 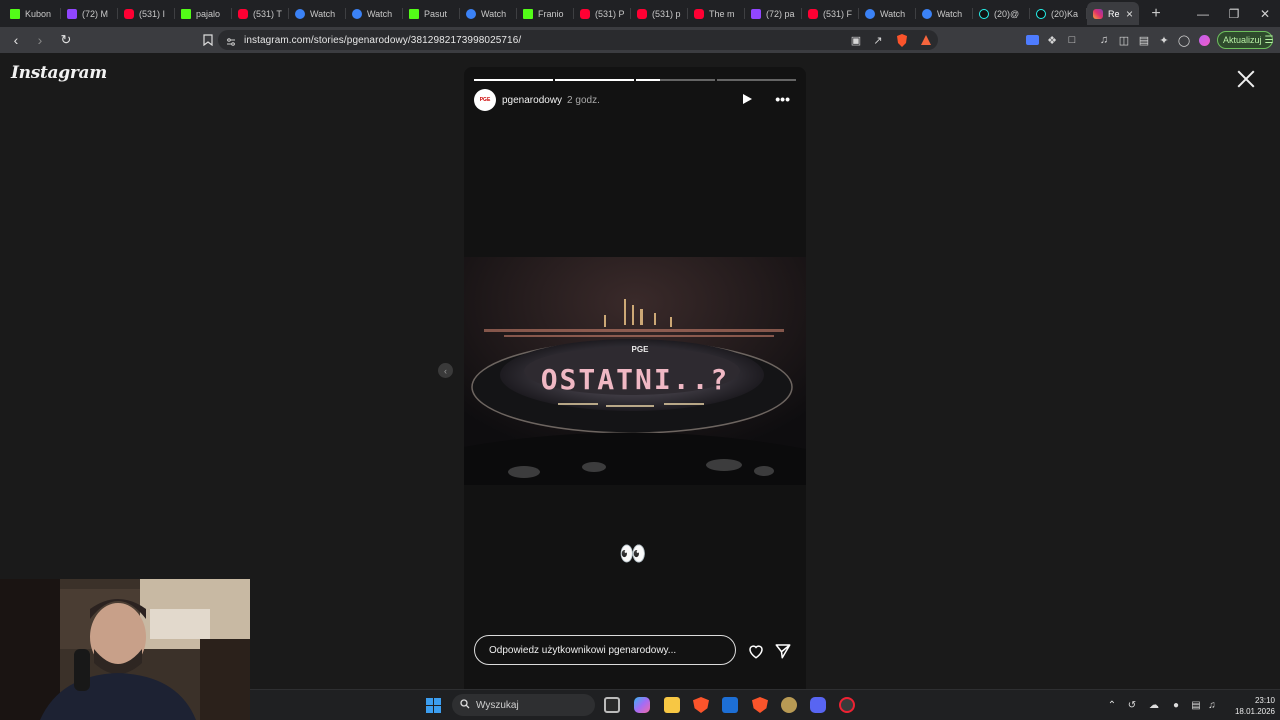 I want to click on story-caption-emoji: 👀, so click(x=633, y=553).